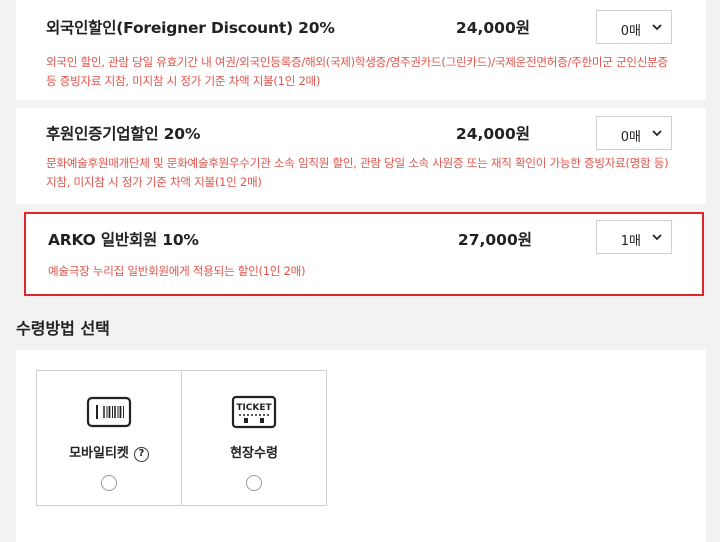  What do you see at coordinates (141, 454) in the screenshot?
I see `help-icon: ?` at bounding box center [141, 454].